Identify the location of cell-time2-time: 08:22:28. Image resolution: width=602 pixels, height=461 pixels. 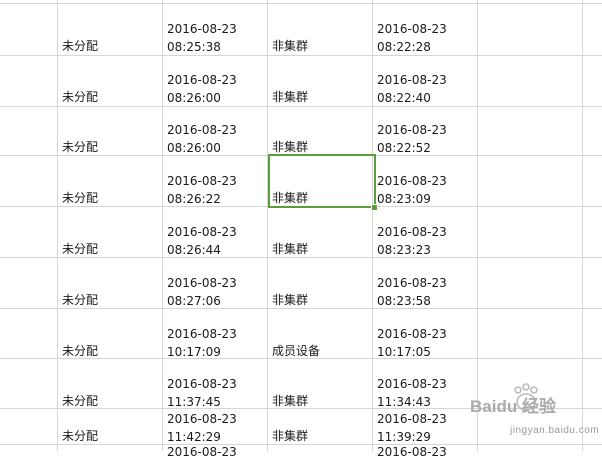
(404, 47).